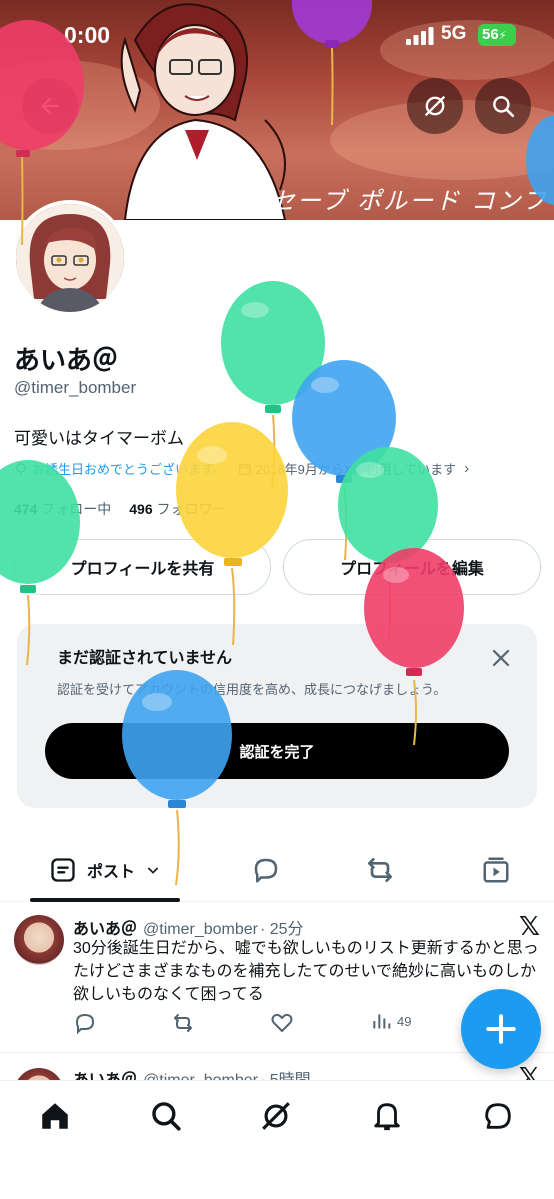  Describe the element at coordinates (110, 872) in the screenshot. I see `tab-posts-label: ポスト` at that location.